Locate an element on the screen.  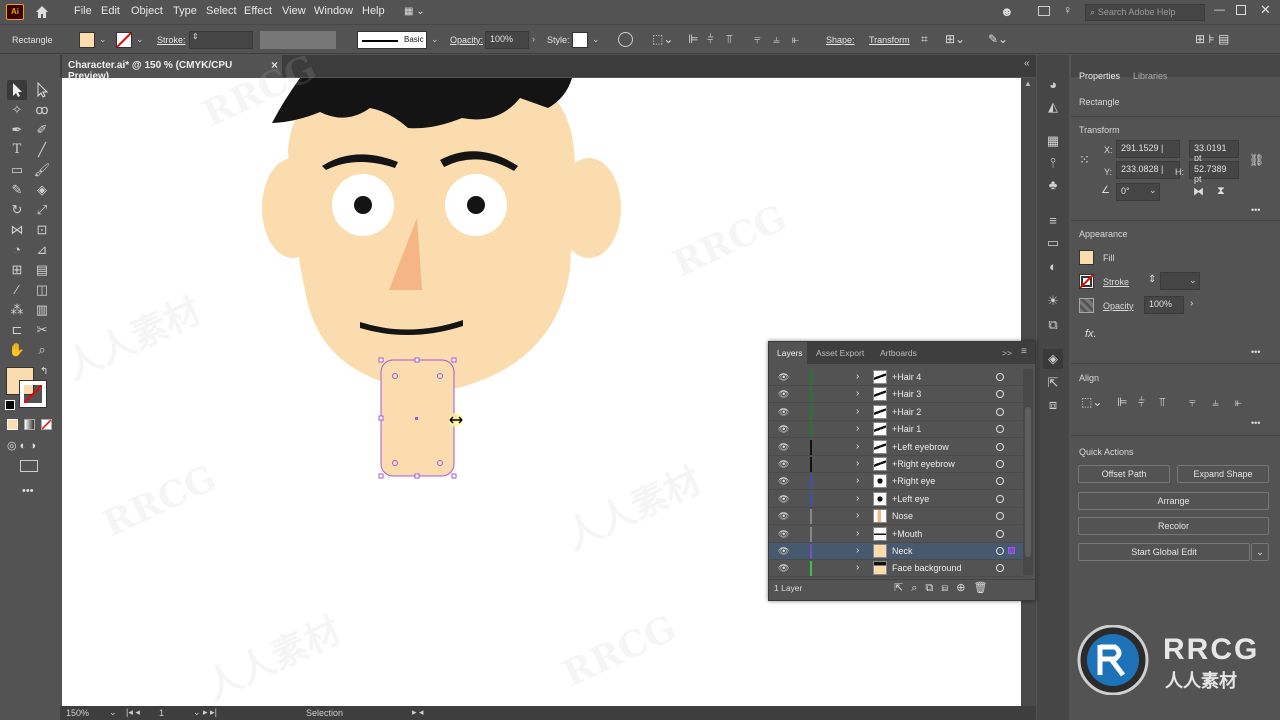
gradient-mode-icon is located at coordinates (29, 424).